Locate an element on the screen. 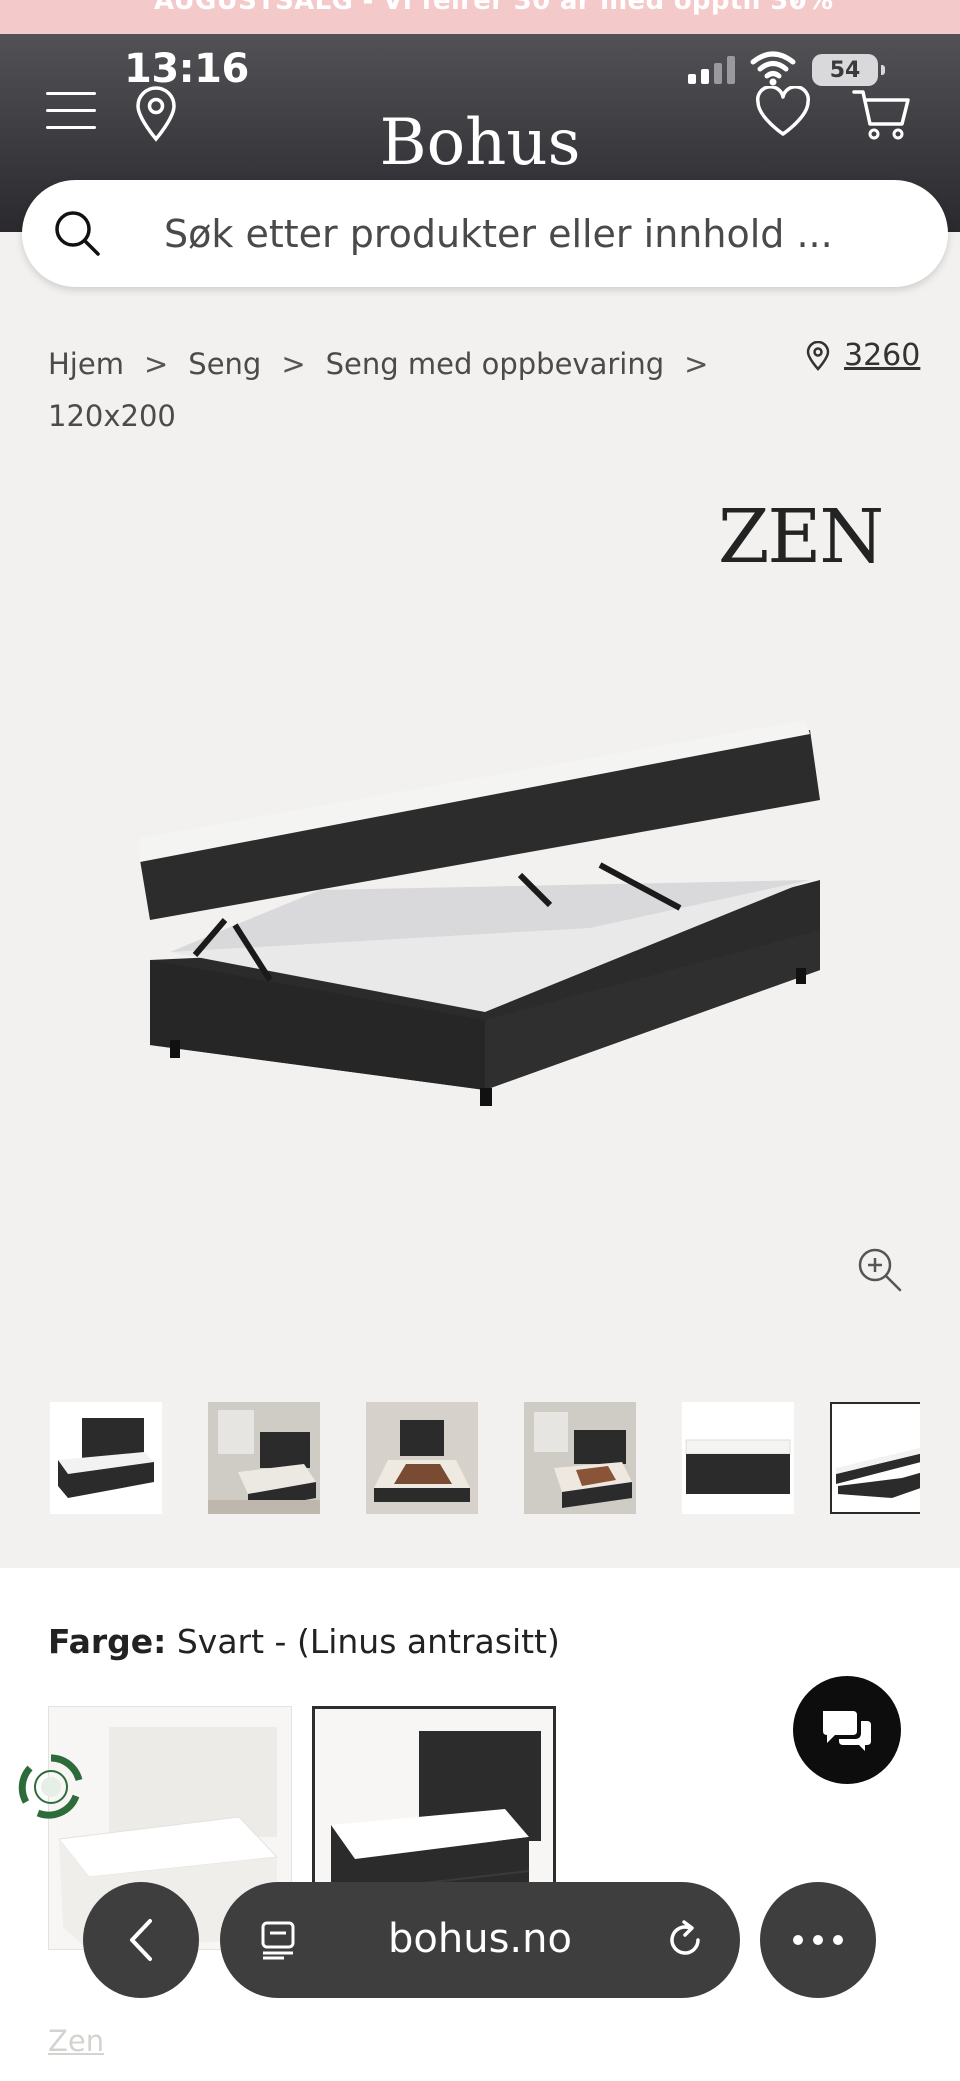 This screenshot has height=2081, width=960. browser-url: bohus.no is located at coordinates (480, 1939).